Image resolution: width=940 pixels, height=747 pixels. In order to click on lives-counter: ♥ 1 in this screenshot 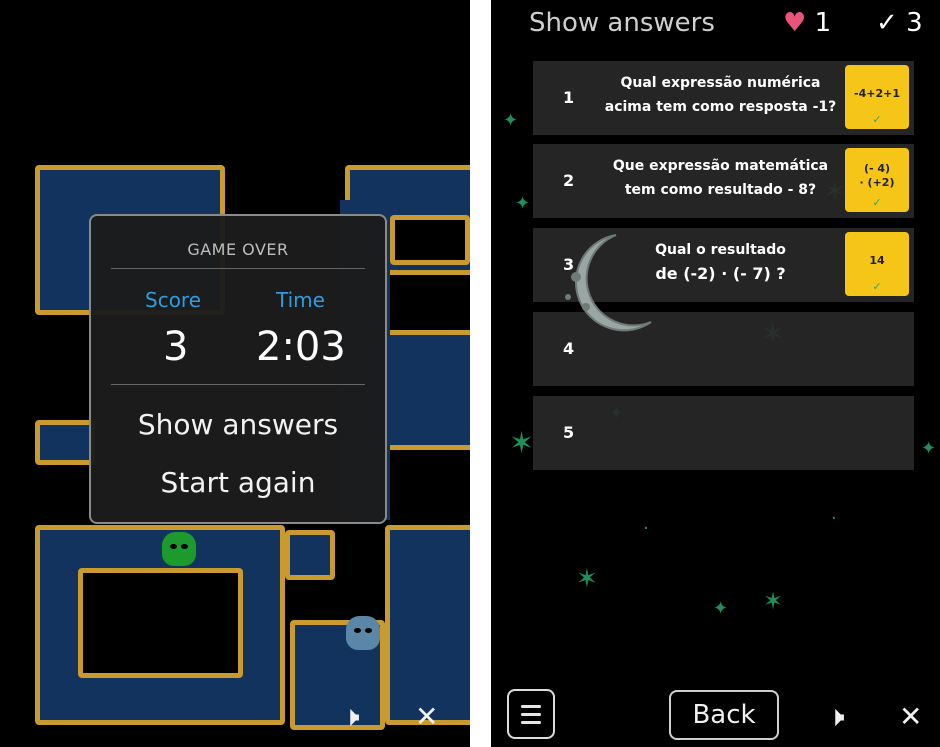, I will do `click(807, 23)`.